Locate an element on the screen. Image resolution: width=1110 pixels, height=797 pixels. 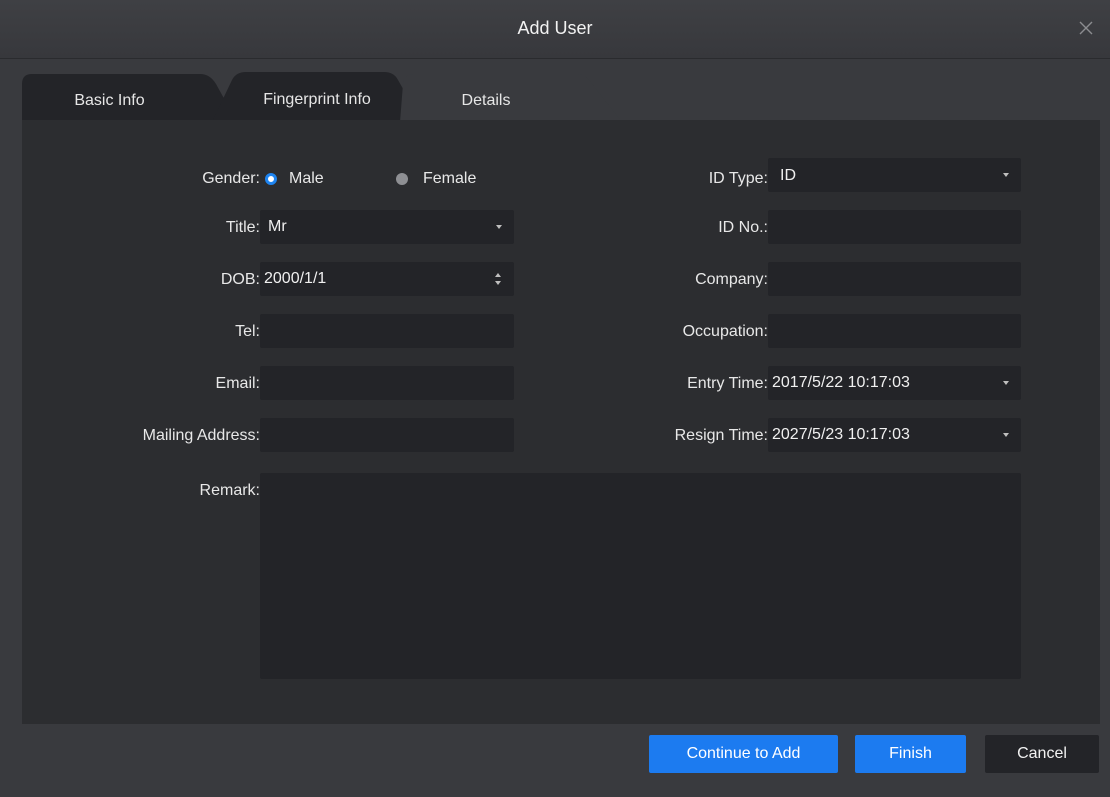
spinner-arrows-icon is located at coordinates (498, 279).